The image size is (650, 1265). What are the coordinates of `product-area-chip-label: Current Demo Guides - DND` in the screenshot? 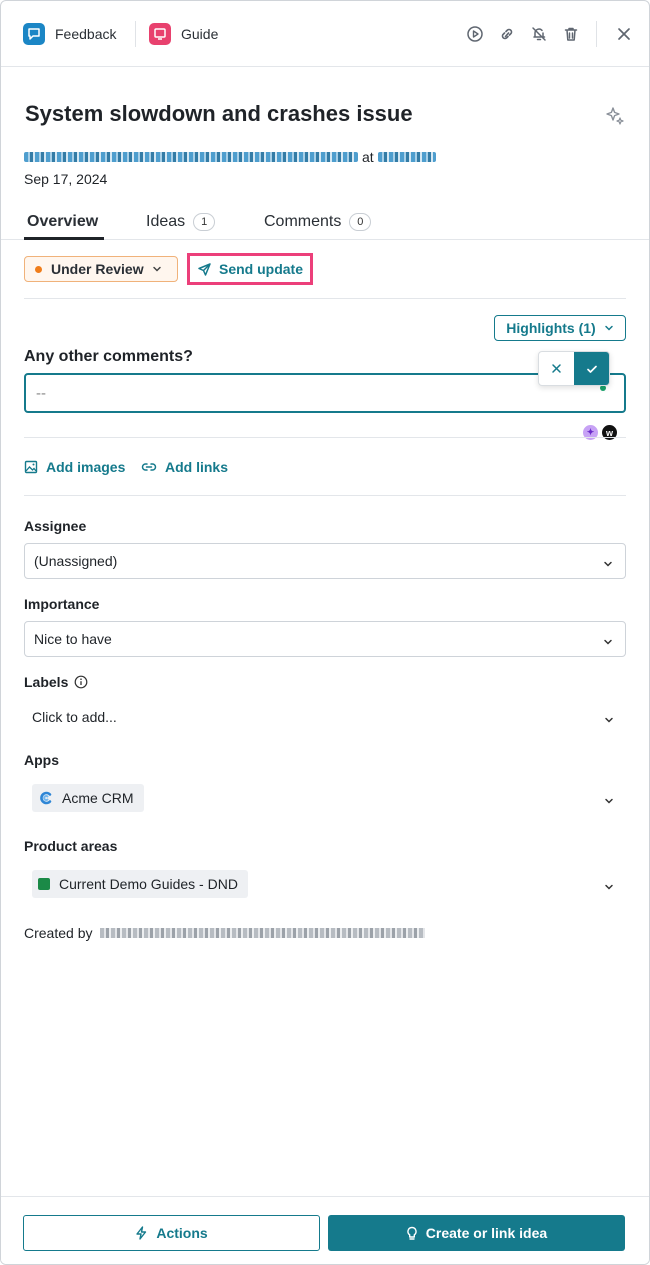 It's located at (148, 884).